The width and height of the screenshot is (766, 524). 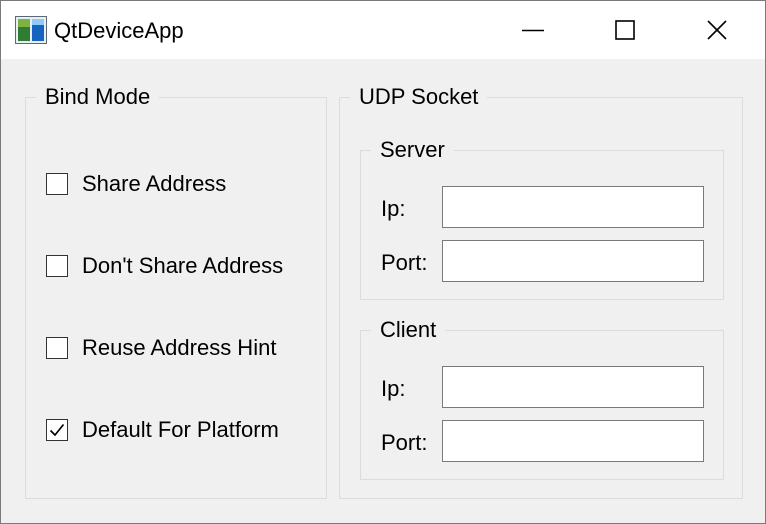 I want to click on checkbox-label: Reuse Address Hint, so click(x=179, y=347).